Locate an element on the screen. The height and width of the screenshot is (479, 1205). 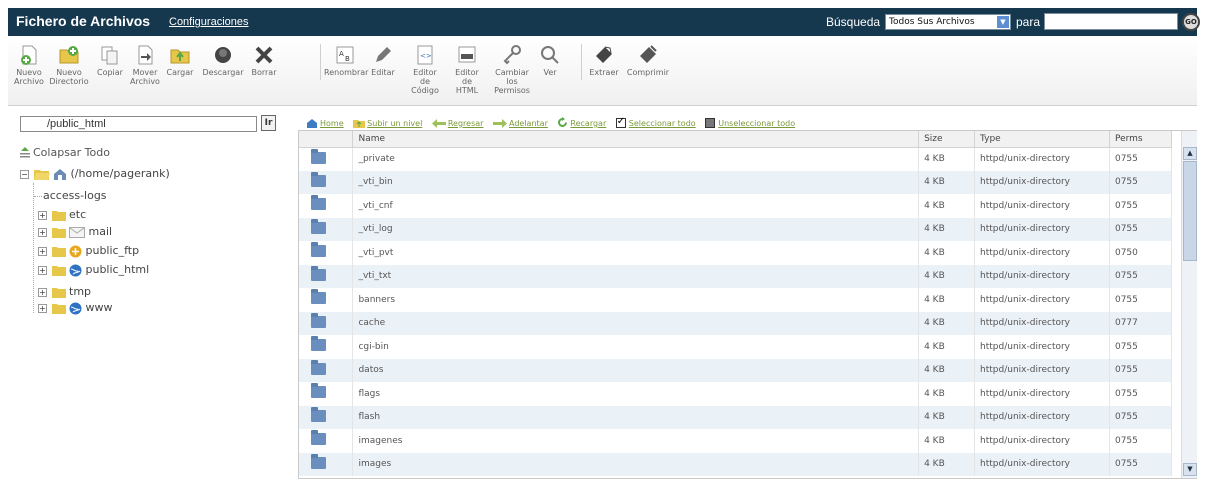
table-row: _vti_bin 4 KB httpd/unix-directory 0755 is located at coordinates (736, 182).